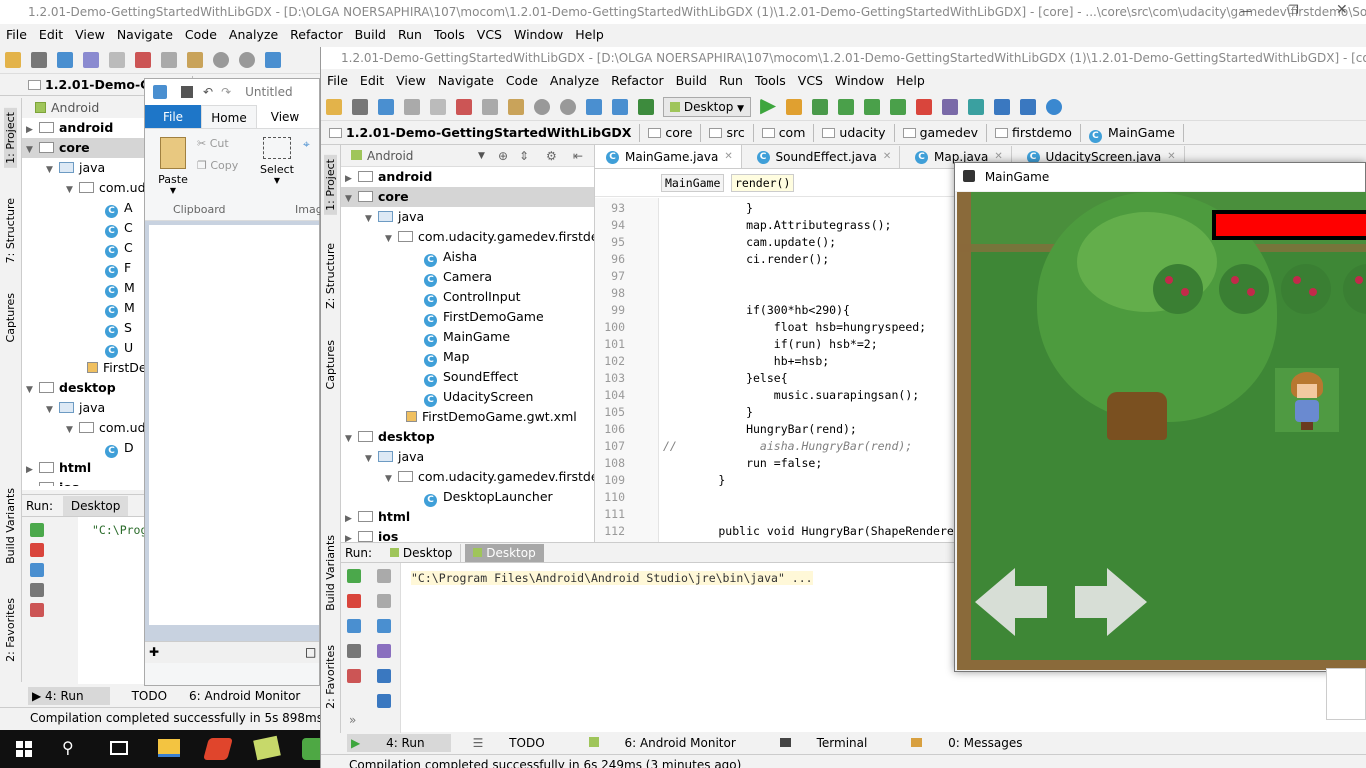 This screenshot has height=768, width=1366. Describe the element at coordinates (467, 497) in the screenshot. I see `tree-class-desktoplauncher: DesktopLauncher` at that location.